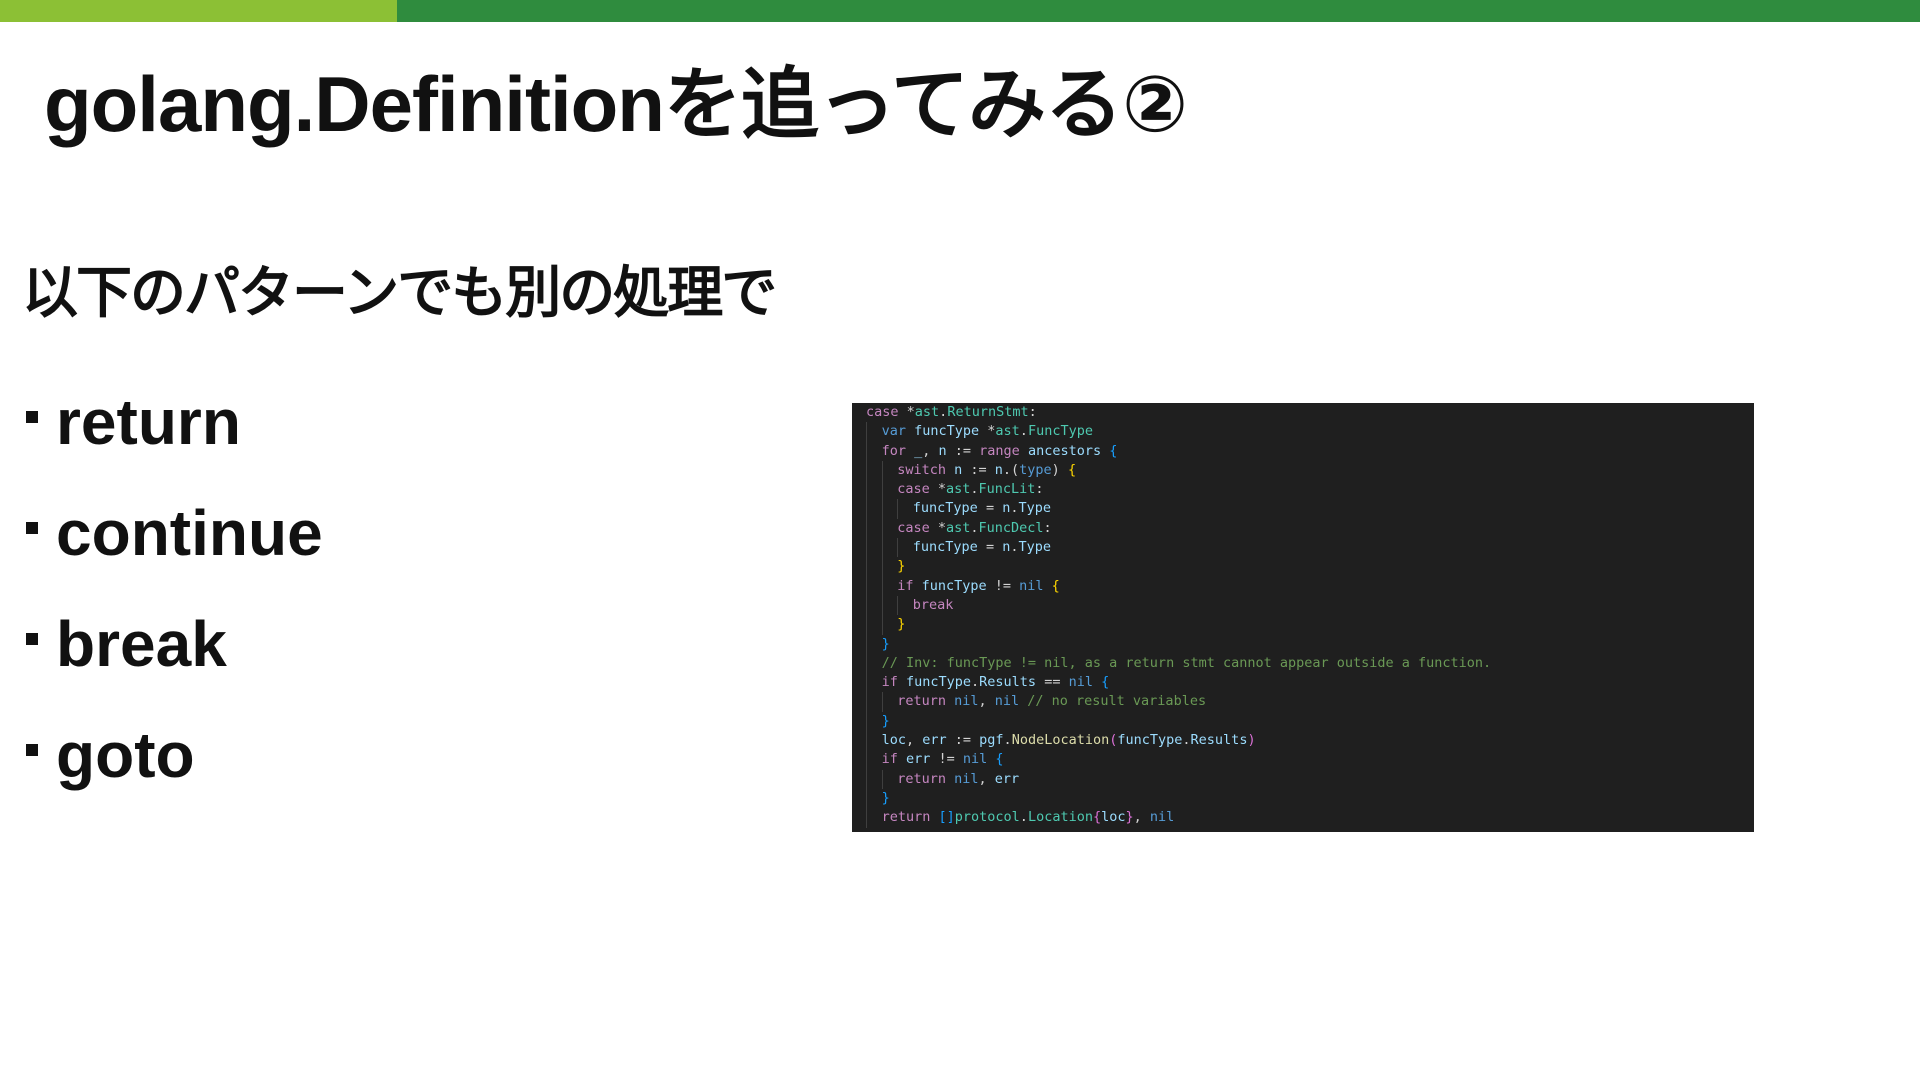  I want to click on bullet-item: return, so click(174, 421).